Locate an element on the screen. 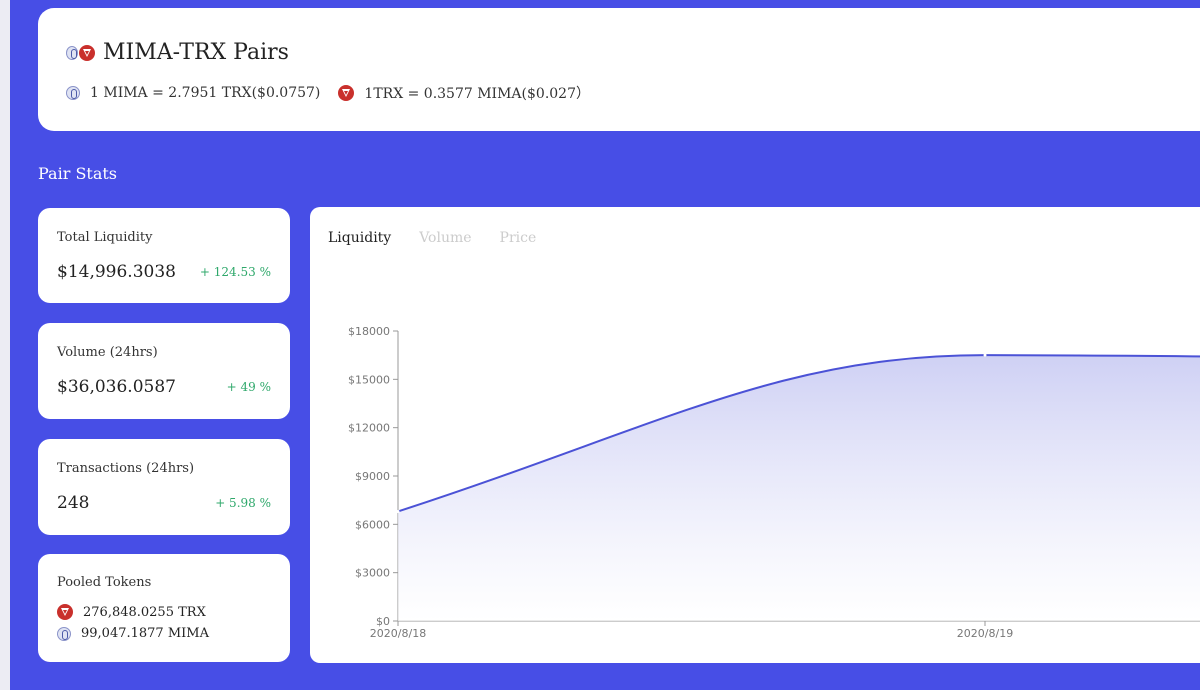 This screenshot has width=1200, height=690. transactions-card: Transactions (24hrs) 248 + 5.98 % is located at coordinates (164, 487).